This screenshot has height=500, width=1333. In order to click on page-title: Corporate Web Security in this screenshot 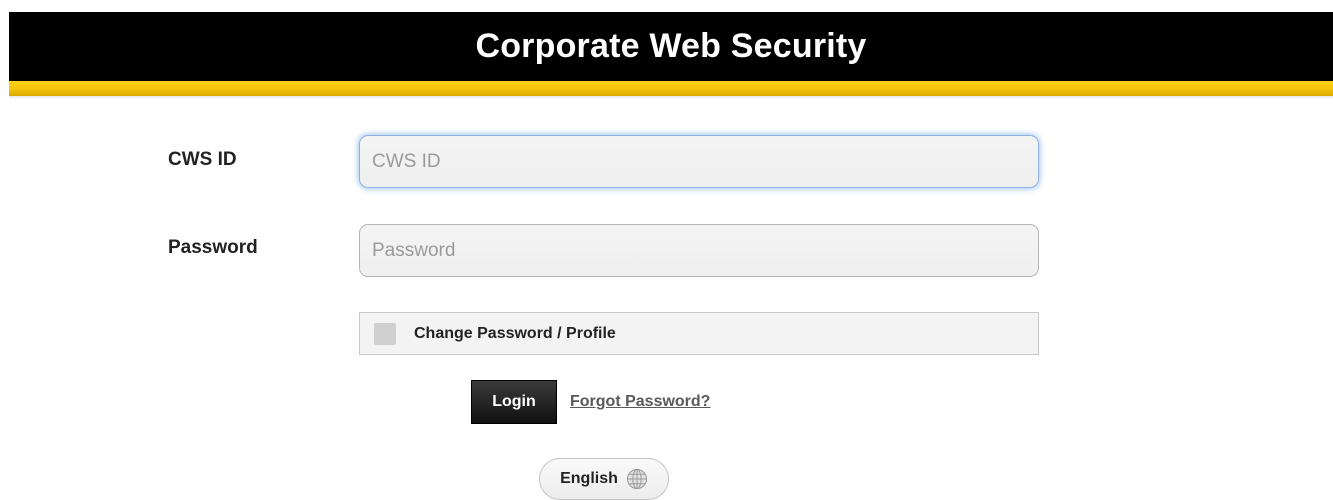, I will do `click(671, 46)`.